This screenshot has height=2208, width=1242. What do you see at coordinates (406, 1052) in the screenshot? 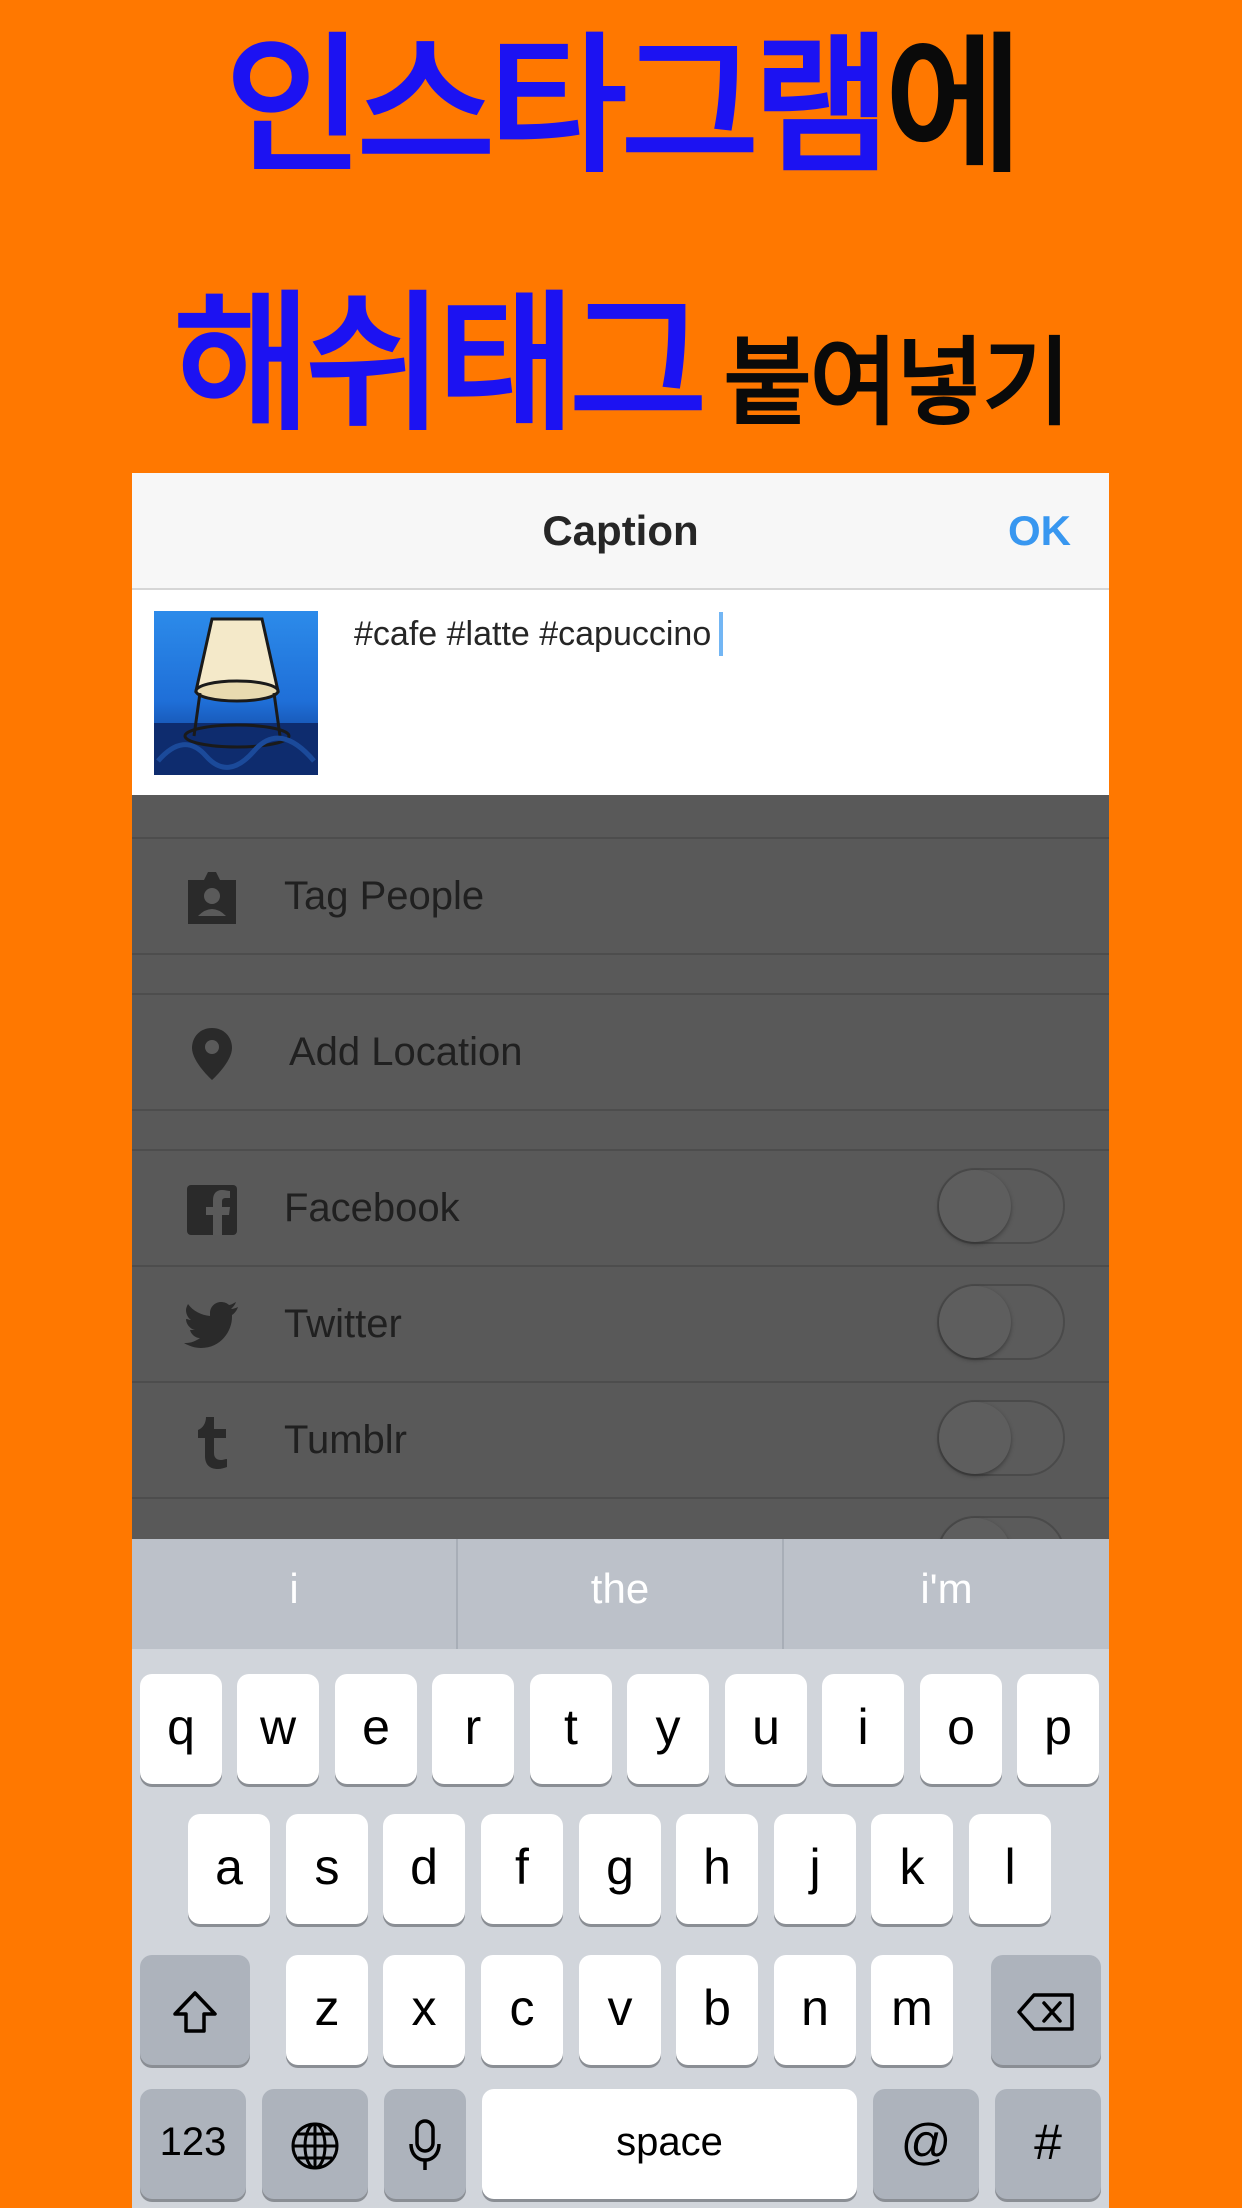
I see `add-location-label: Add Location` at bounding box center [406, 1052].